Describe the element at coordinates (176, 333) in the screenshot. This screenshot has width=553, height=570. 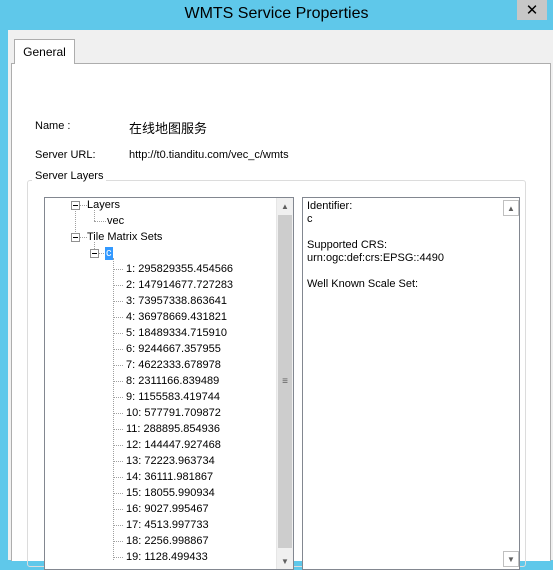
I see `tree-node-scale: 5: 18489334.715910` at that location.